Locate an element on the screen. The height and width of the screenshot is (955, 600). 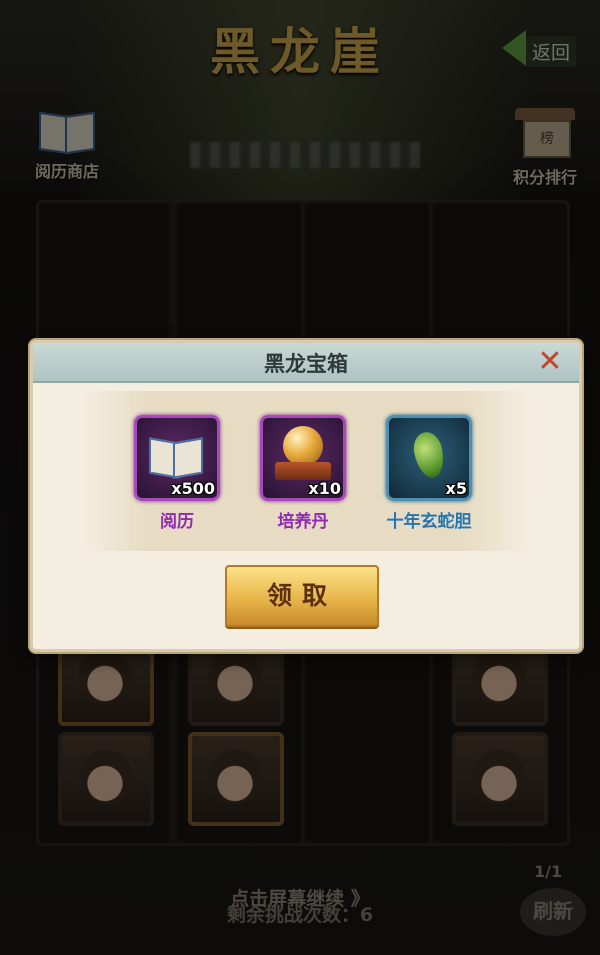
reward-frame: x500 is located at coordinates (177, 458).